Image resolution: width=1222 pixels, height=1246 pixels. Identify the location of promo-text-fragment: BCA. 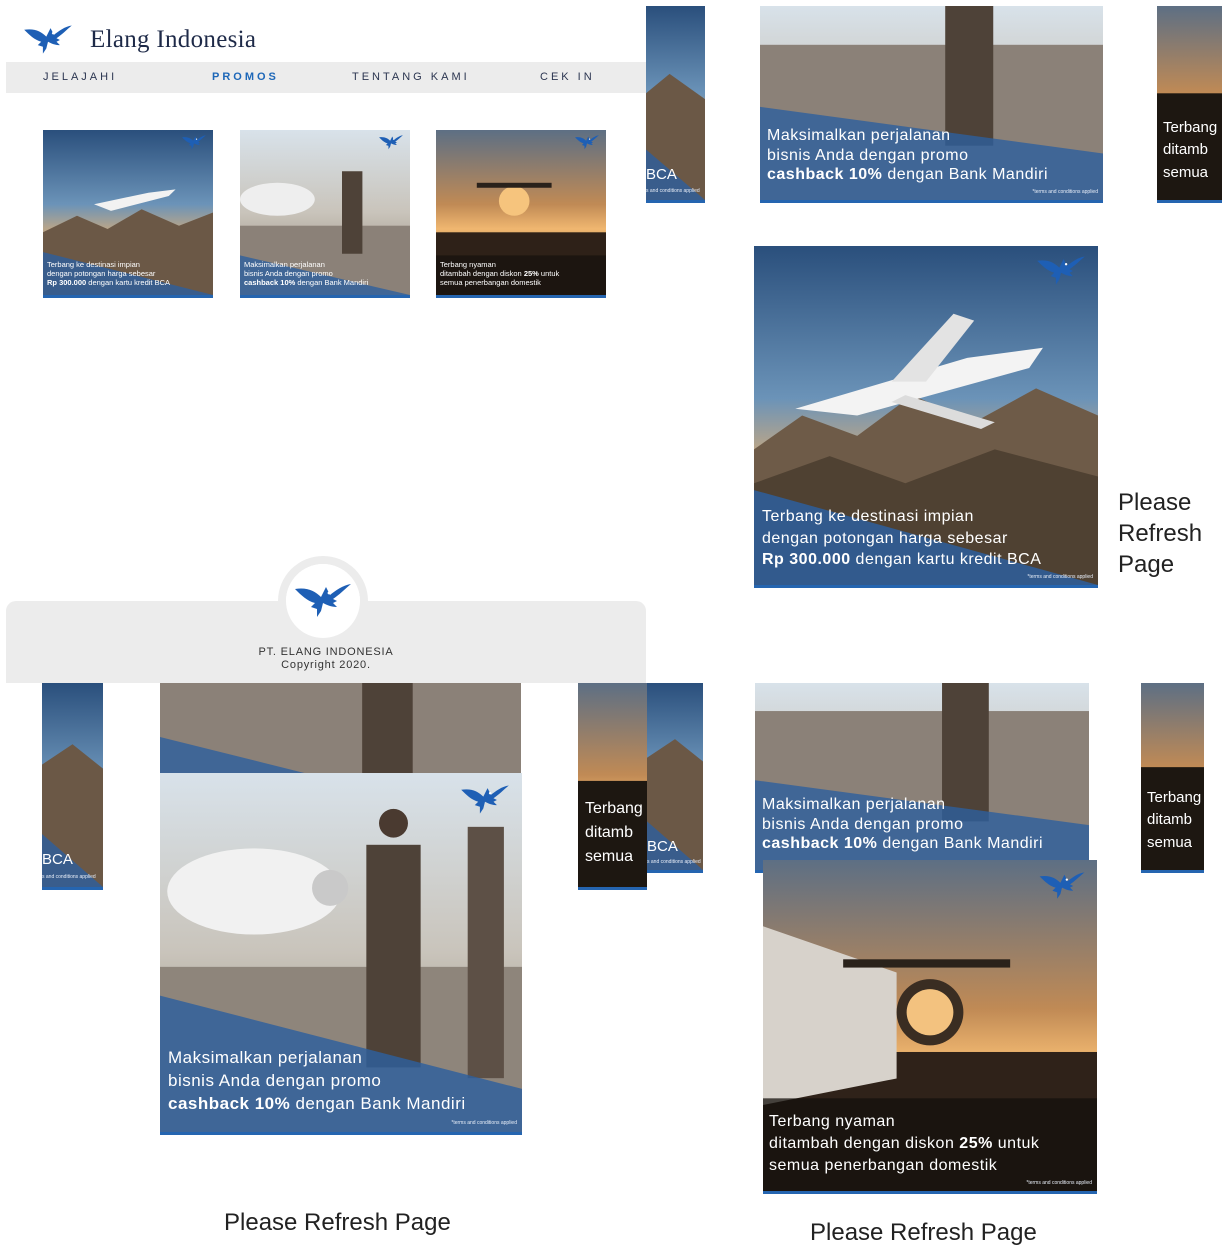
(661, 174).